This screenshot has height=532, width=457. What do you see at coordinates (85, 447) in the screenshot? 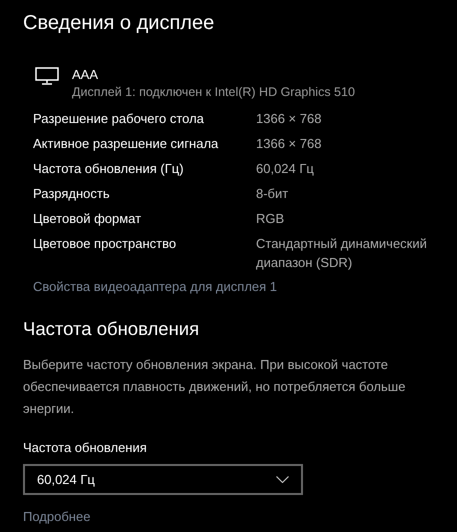
I see `dropdown-label: Частота обновления` at bounding box center [85, 447].